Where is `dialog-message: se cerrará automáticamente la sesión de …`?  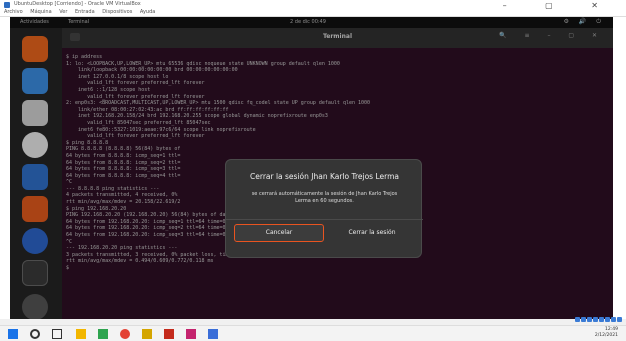 dialog-message: se cerrará automáticamente la sesión de … is located at coordinates (324, 197).